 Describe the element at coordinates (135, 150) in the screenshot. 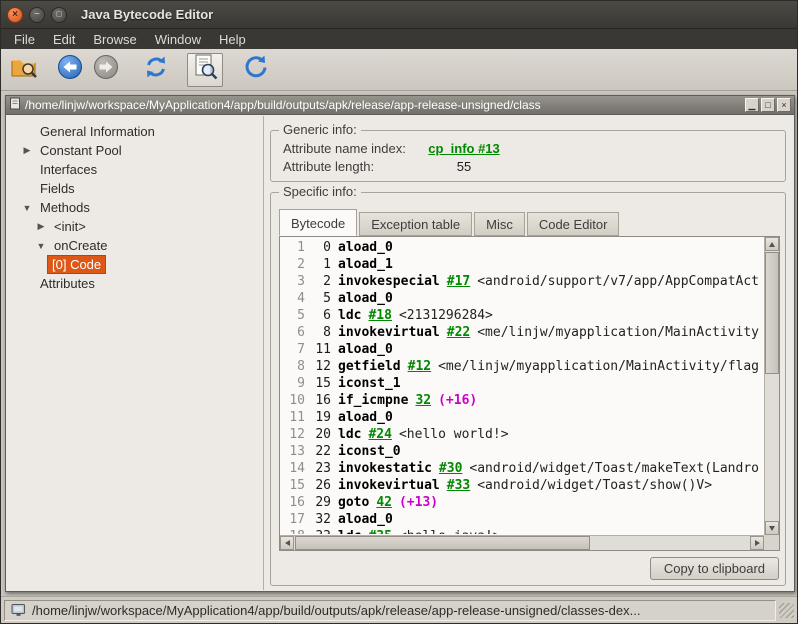

I see `tree-item-constant-pool: ▶ Constant Pool` at that location.